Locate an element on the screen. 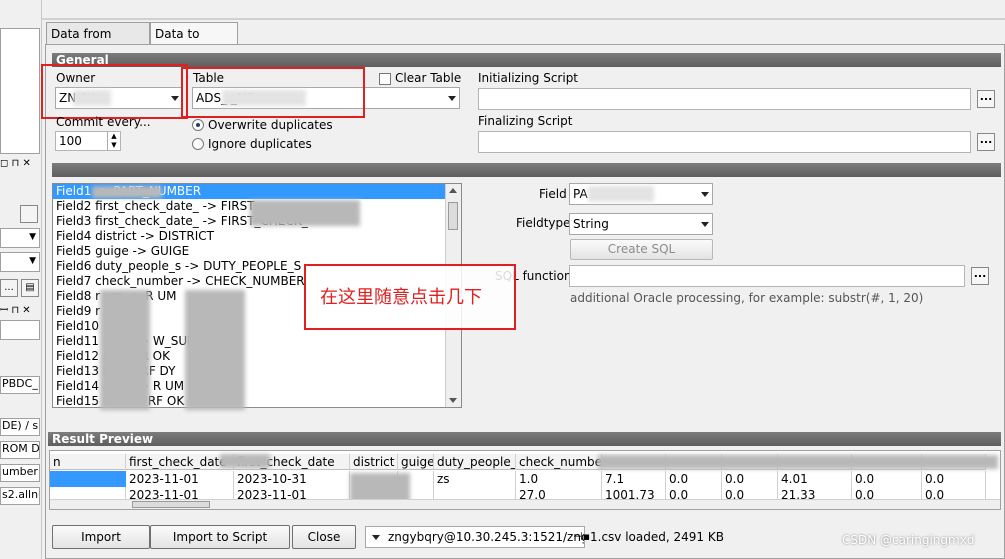  annotation-text: 在这里随意点击几下 is located at coordinates (401, 297).